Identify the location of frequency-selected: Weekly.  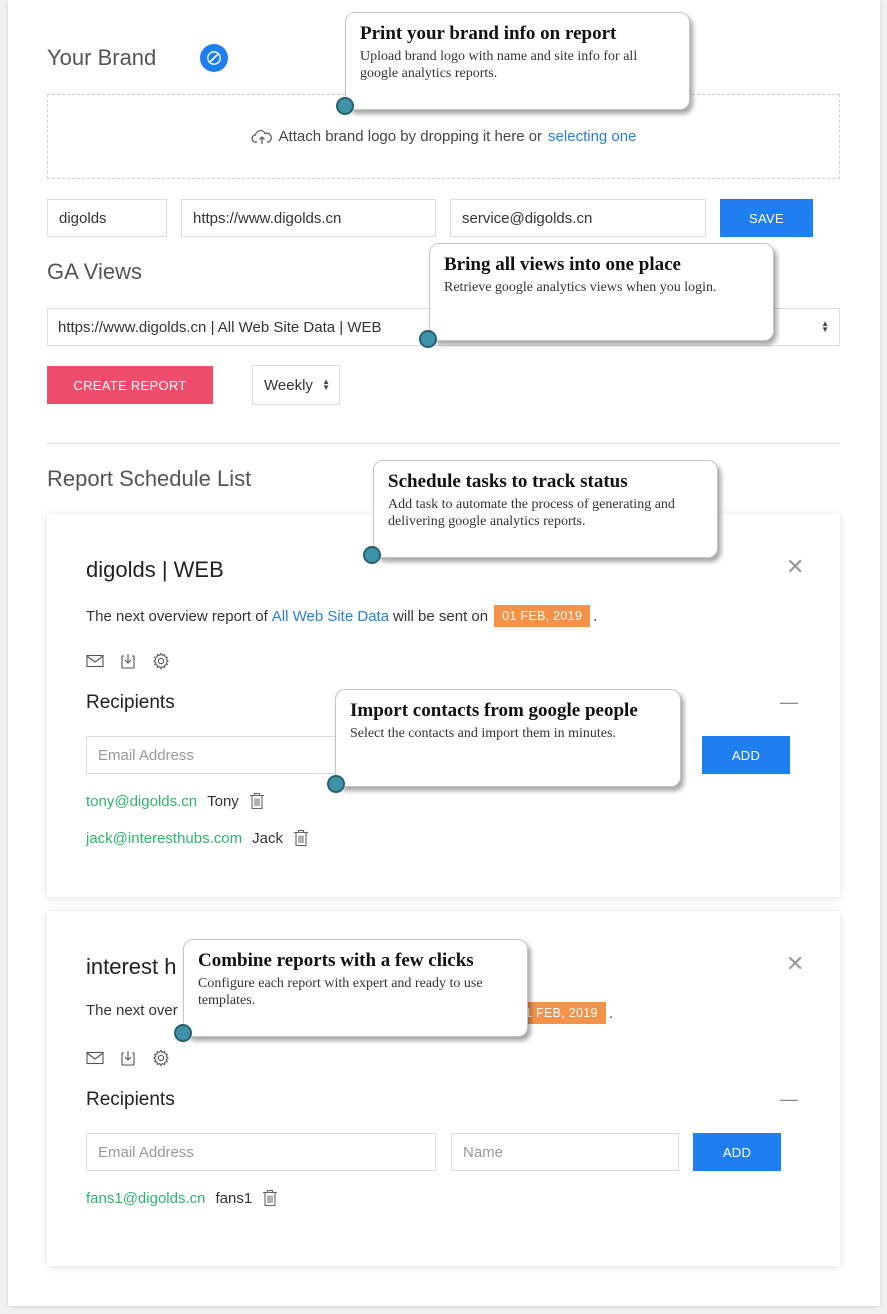
(288, 385).